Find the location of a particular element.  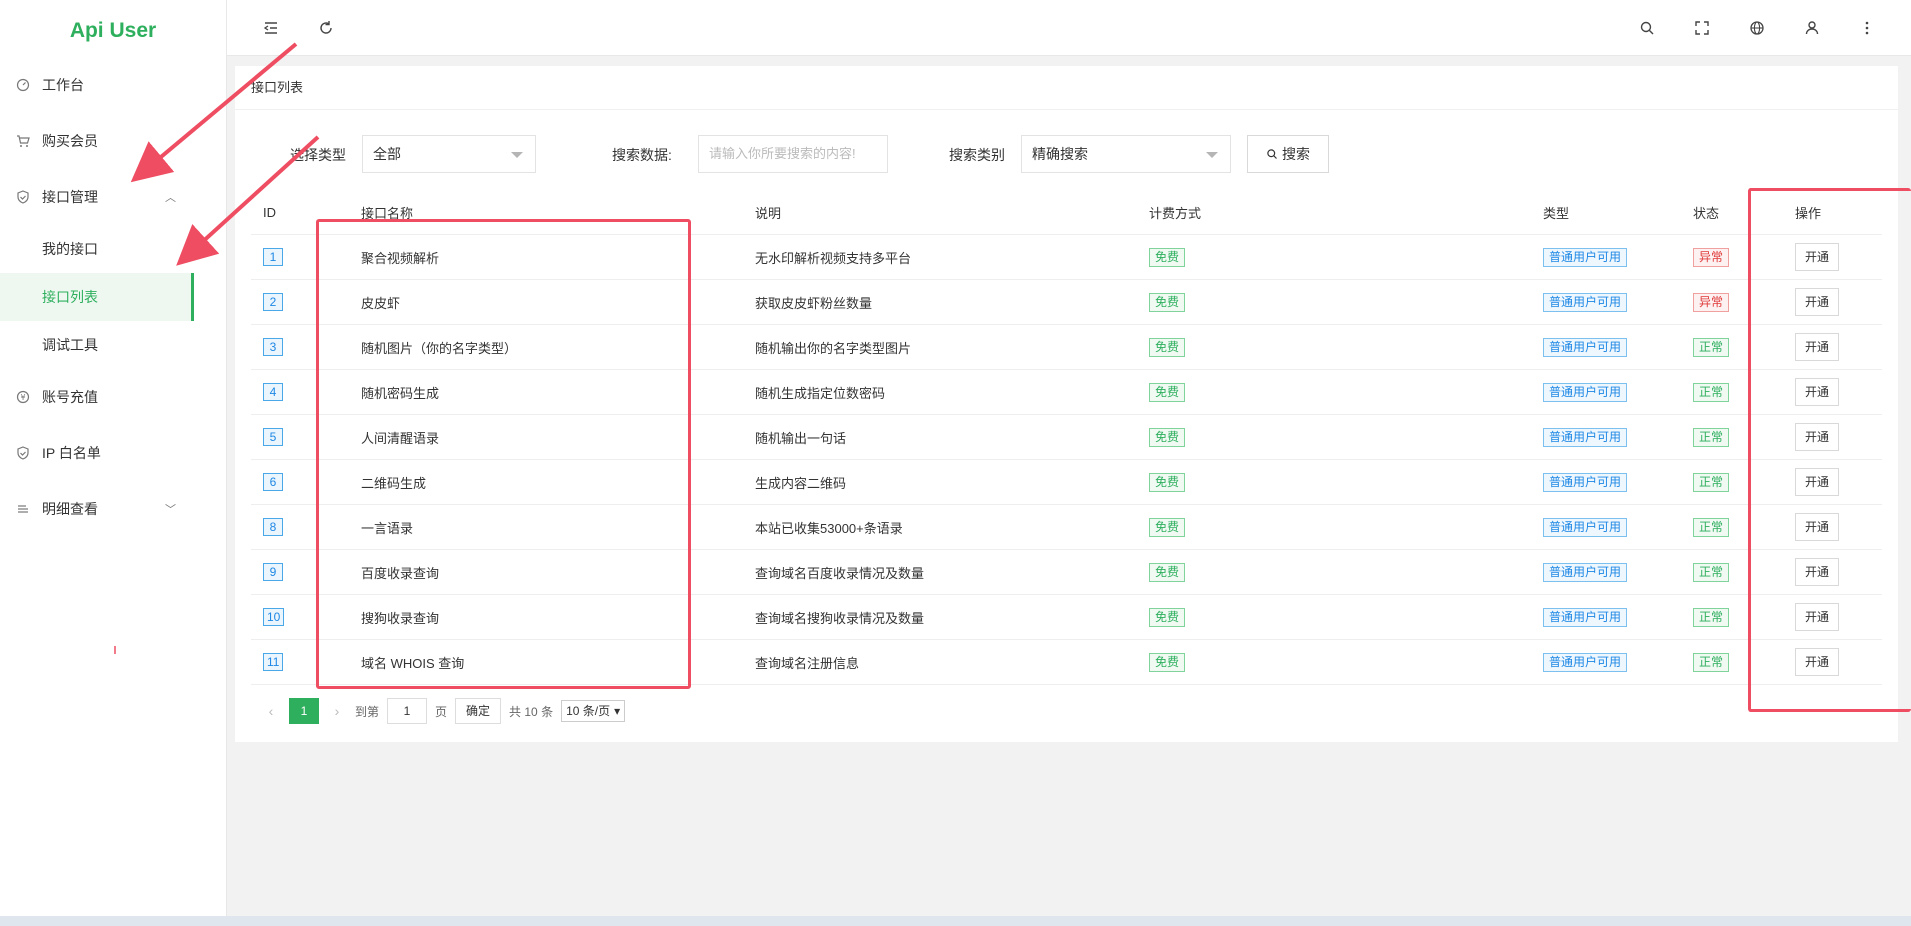

col-desc: 说明 is located at coordinates (768, 213).